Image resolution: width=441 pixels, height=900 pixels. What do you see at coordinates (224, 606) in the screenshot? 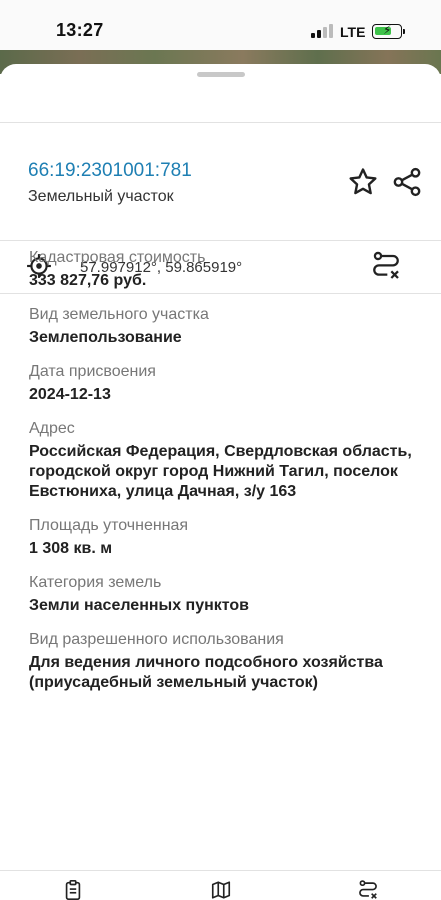
I see `property-value: Земли населенных пунктов` at bounding box center [224, 606].